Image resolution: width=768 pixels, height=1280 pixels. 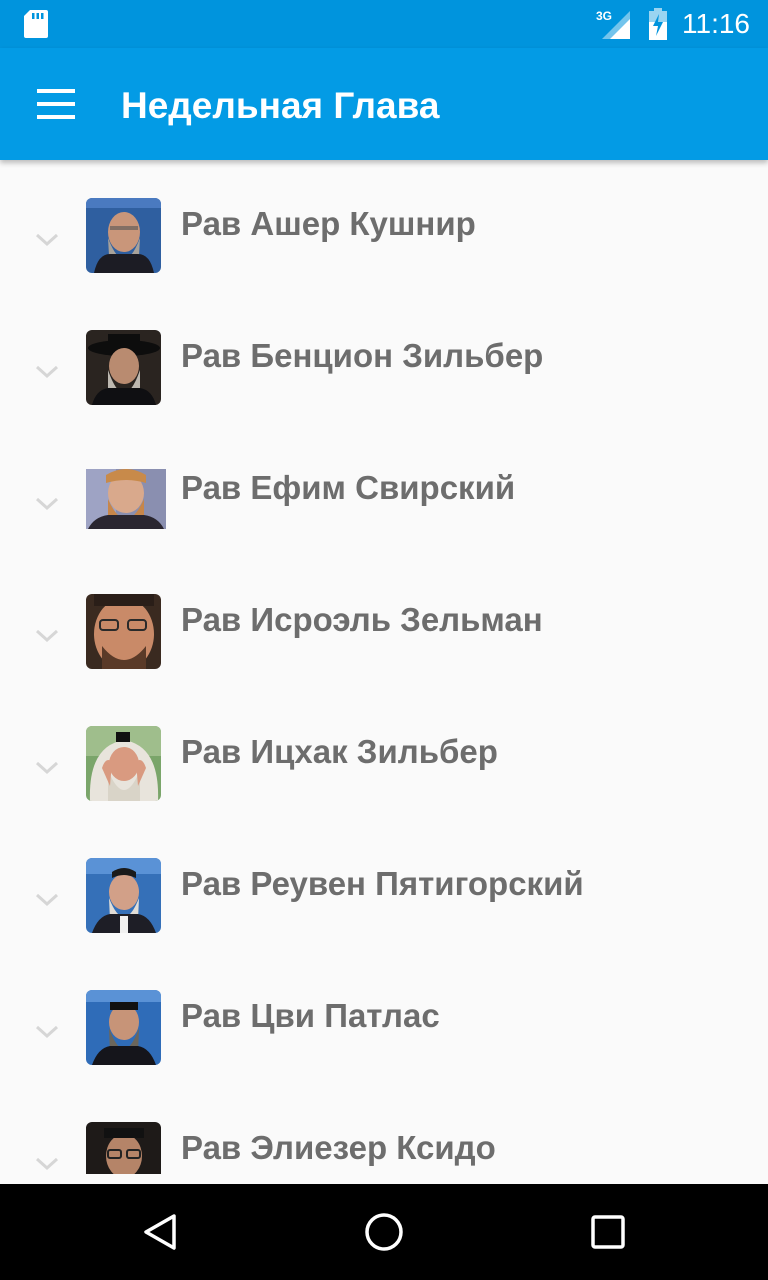 I want to click on list-item-label: Рав Ефим Свирский, so click(x=348, y=487).